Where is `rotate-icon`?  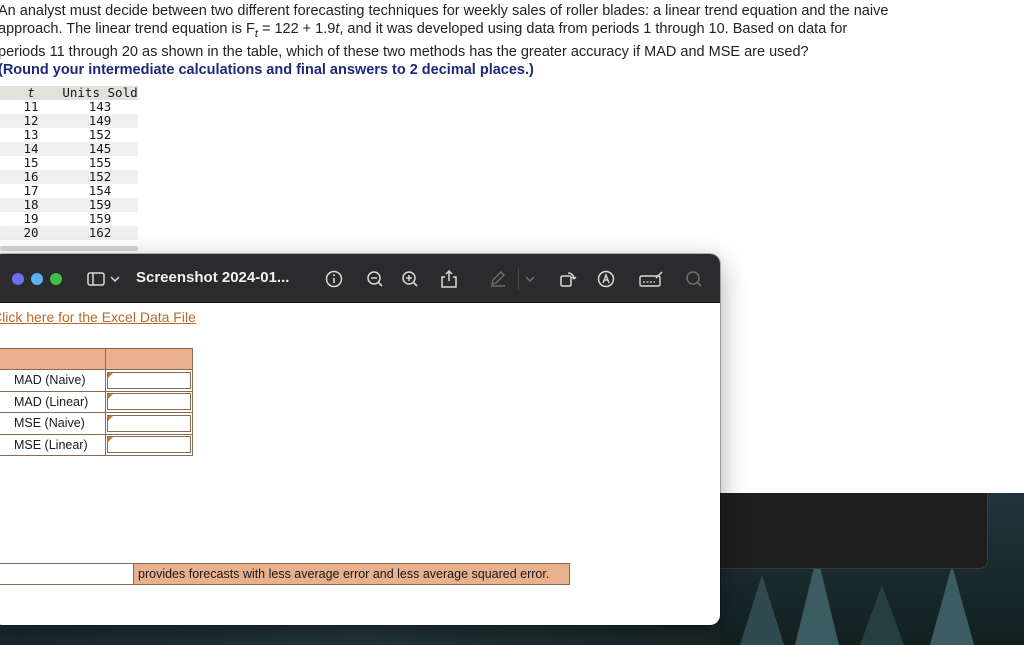 rotate-icon is located at coordinates (568, 279).